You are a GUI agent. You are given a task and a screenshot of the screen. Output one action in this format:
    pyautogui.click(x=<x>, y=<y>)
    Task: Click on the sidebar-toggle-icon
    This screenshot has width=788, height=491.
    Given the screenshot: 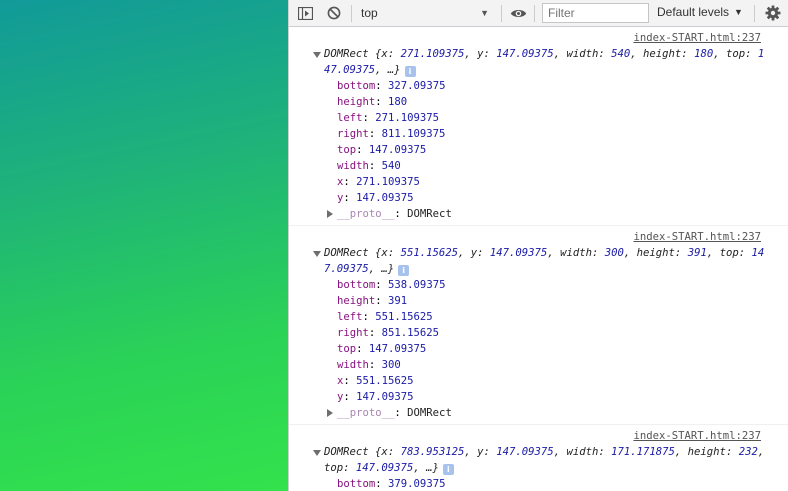 What is the action you would take?
    pyautogui.click(x=305, y=13)
    